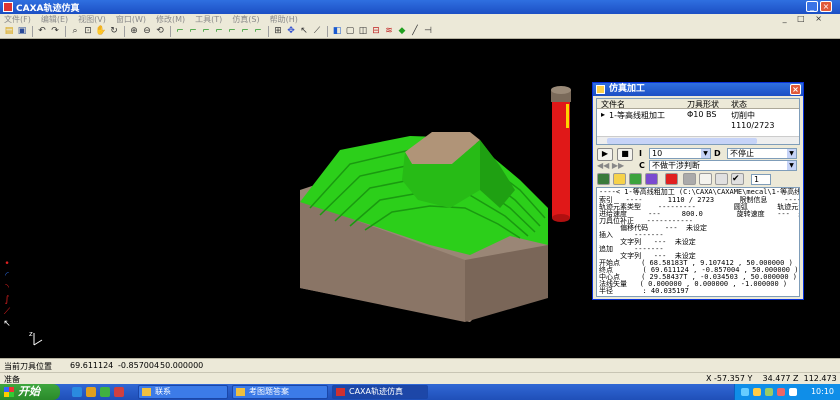  I want to click on line-icon: ⟋, so click(317, 31).